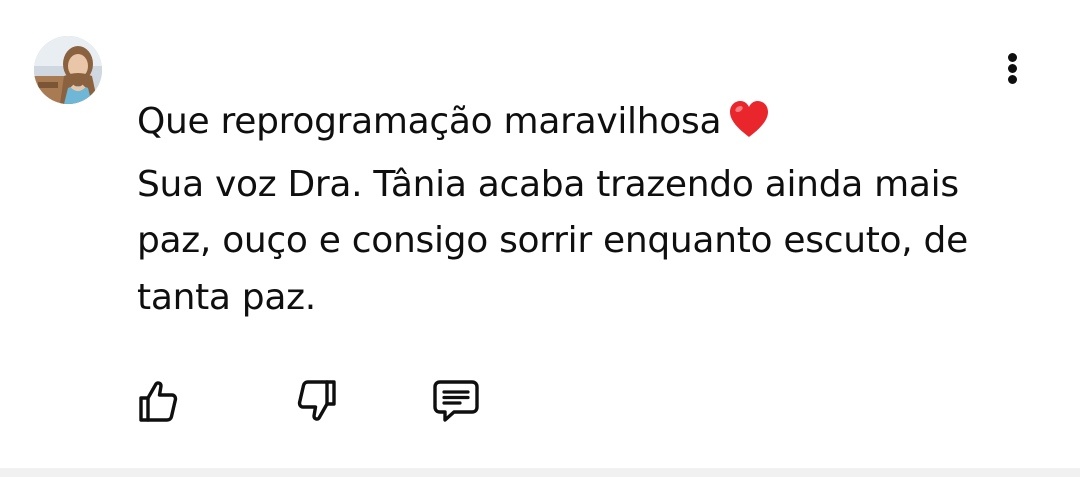  I want to click on comment-icon, so click(456, 401).